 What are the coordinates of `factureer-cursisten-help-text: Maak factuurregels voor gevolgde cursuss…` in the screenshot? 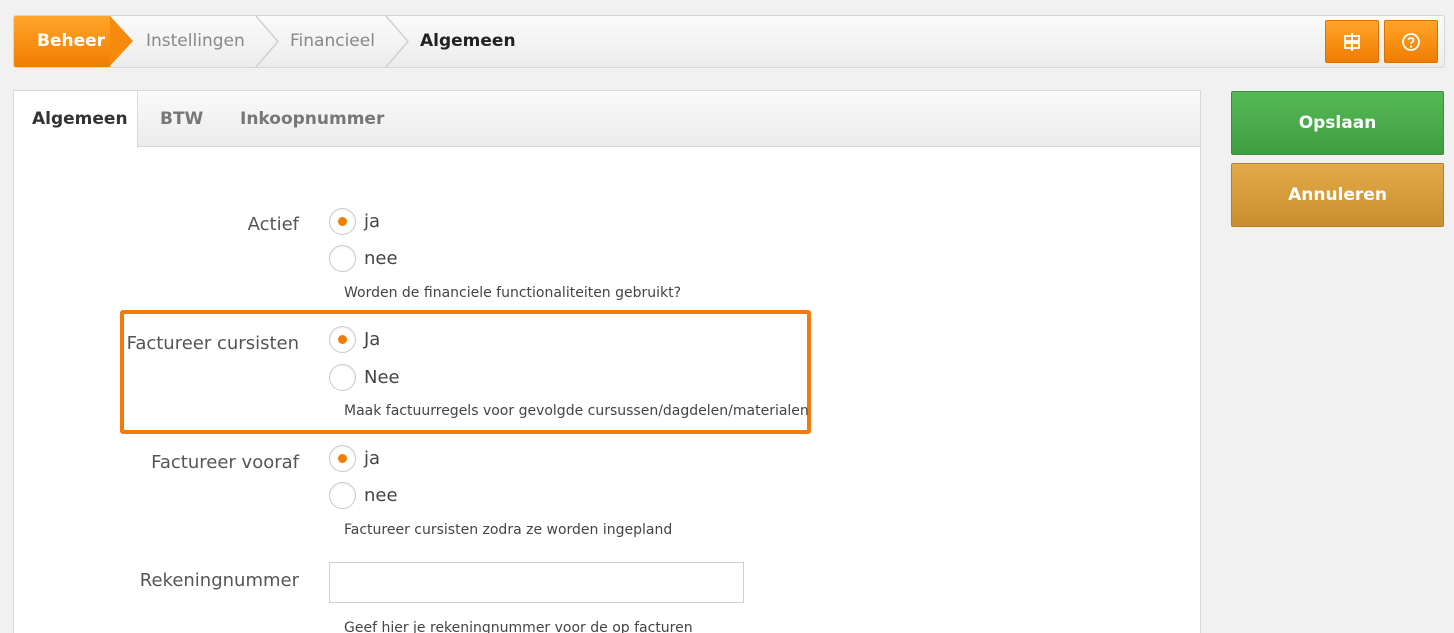 It's located at (576, 411).